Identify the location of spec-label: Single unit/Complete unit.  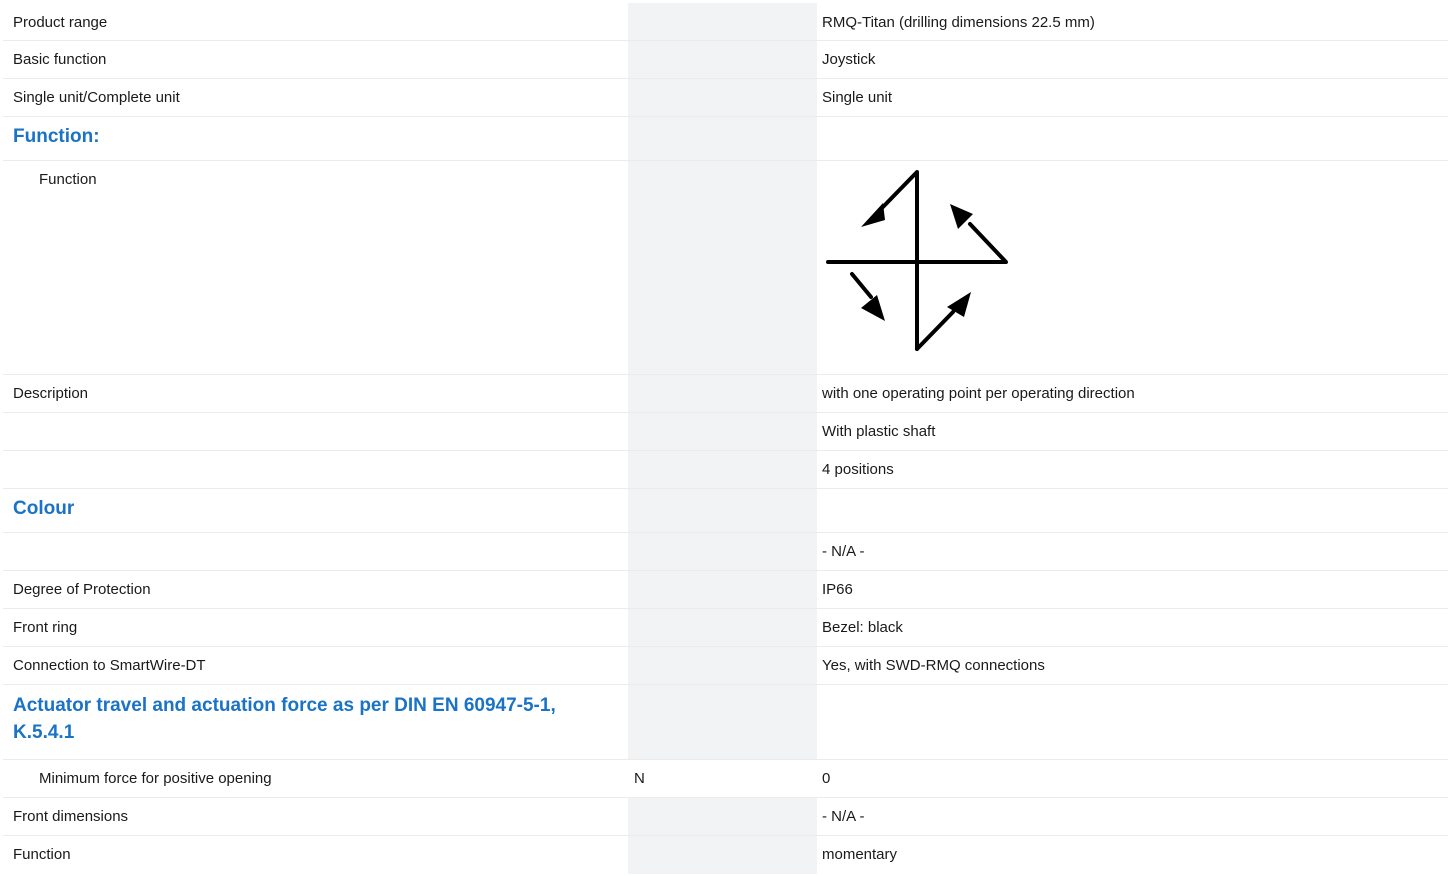
(96, 97).